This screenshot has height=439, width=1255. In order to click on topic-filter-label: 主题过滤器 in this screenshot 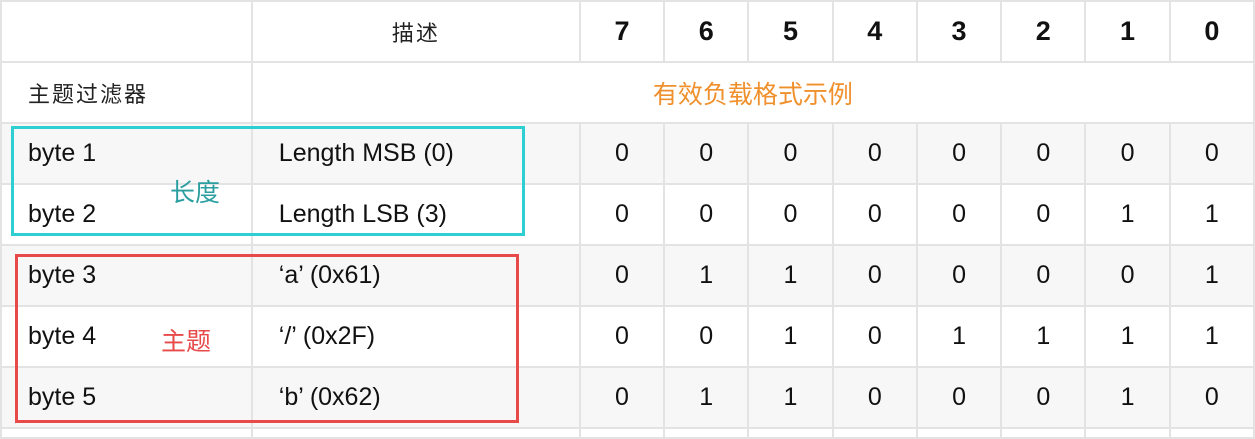, I will do `click(126, 92)`.